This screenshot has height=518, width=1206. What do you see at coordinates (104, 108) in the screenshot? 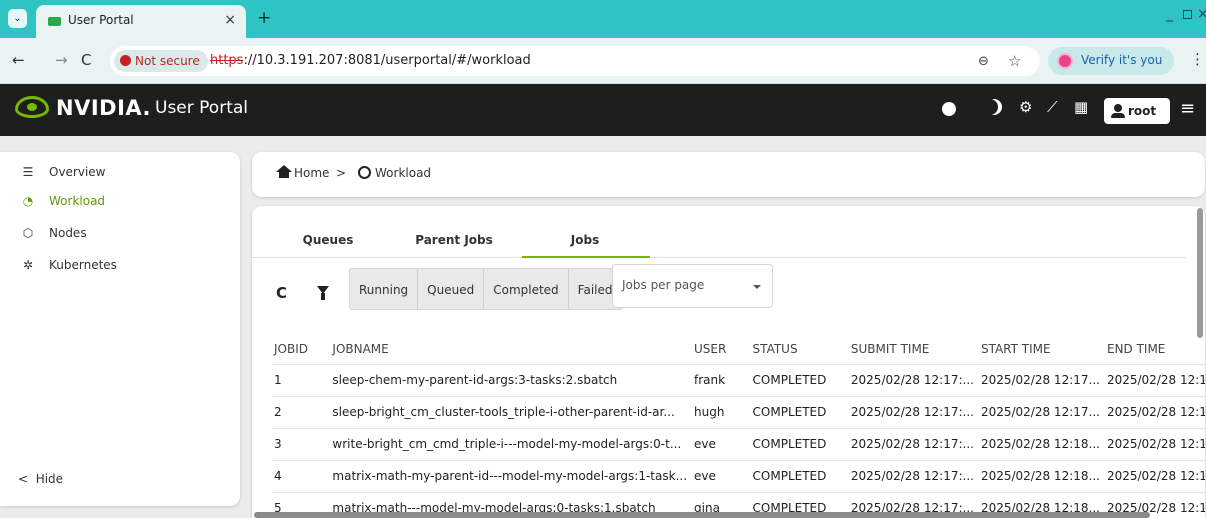
I see `brand-name: NVIDIA.` at bounding box center [104, 108].